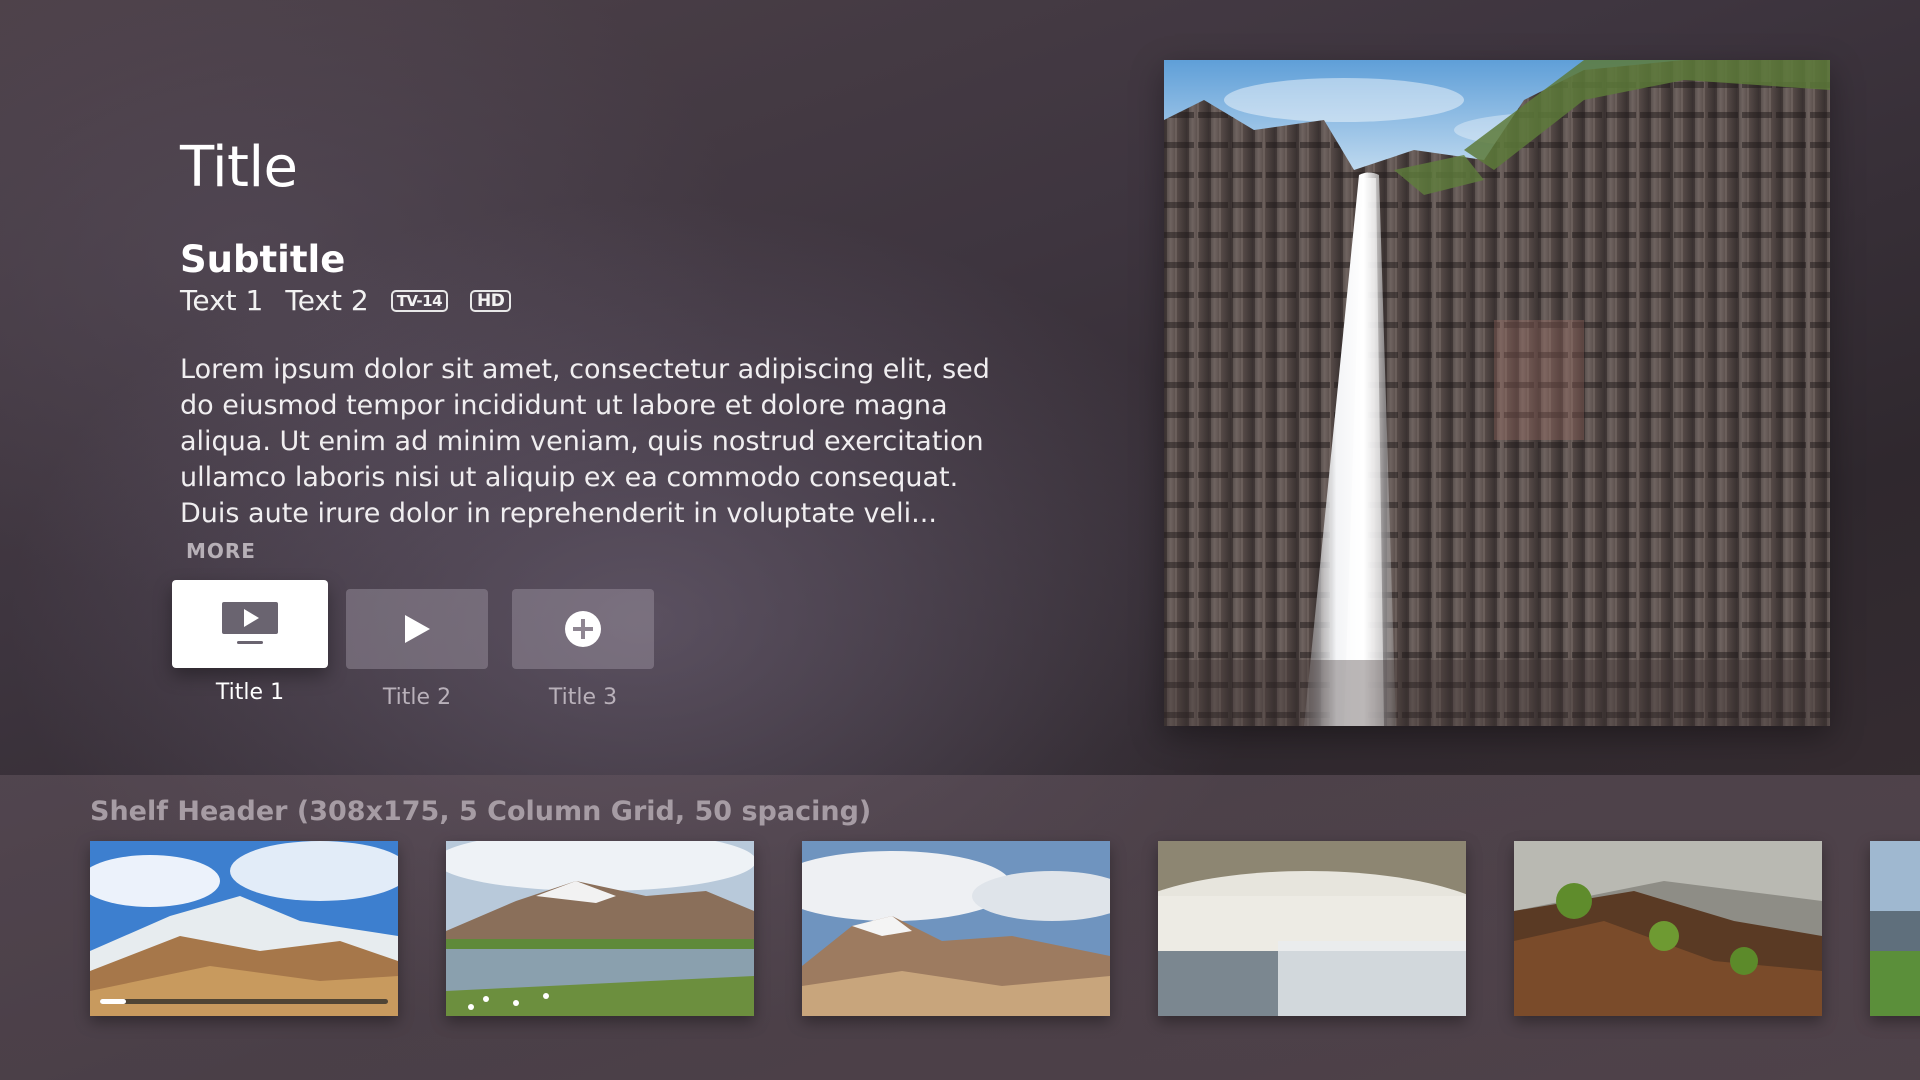  I want to click on shelf-item-partial-landscape, so click(1895, 928).